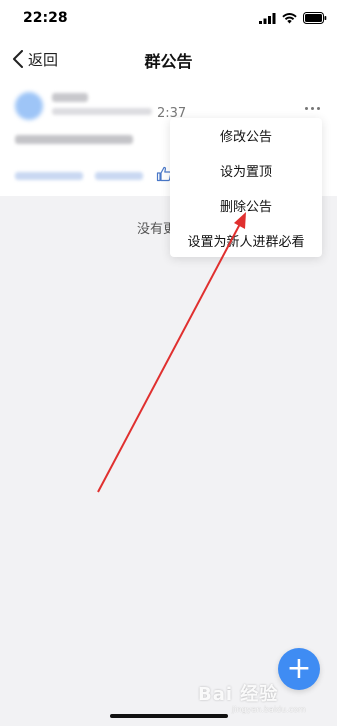 This screenshot has height=726, width=337. What do you see at coordinates (45, 18) in the screenshot?
I see `status-time: 22:28` at bounding box center [45, 18].